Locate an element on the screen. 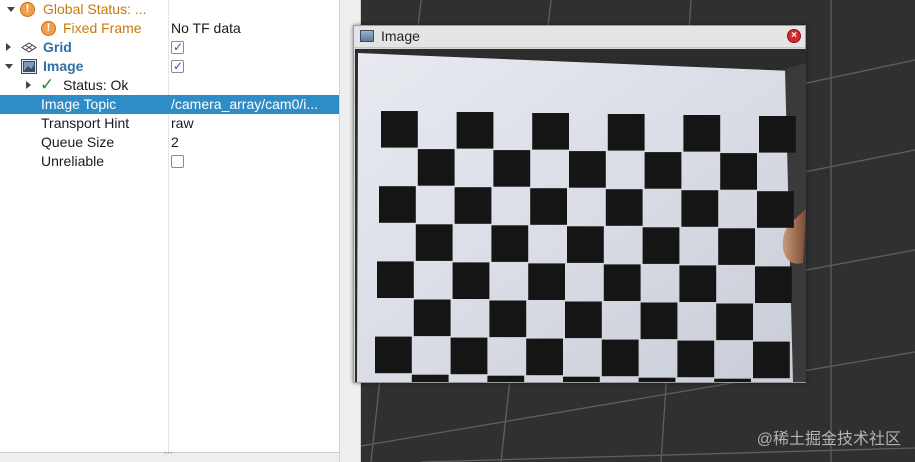 This screenshot has width=915, height=462. unreliable-label: Unreliable is located at coordinates (73, 161).